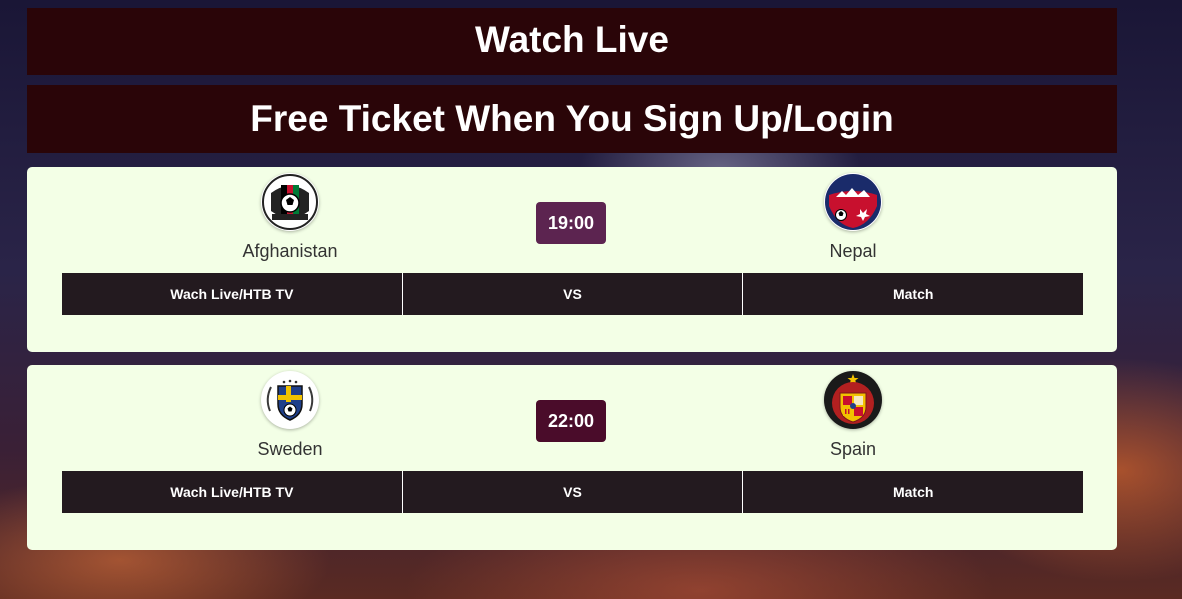 The image size is (1182, 599). What do you see at coordinates (290, 449) in the screenshot?
I see `team-name: Sweden` at bounding box center [290, 449].